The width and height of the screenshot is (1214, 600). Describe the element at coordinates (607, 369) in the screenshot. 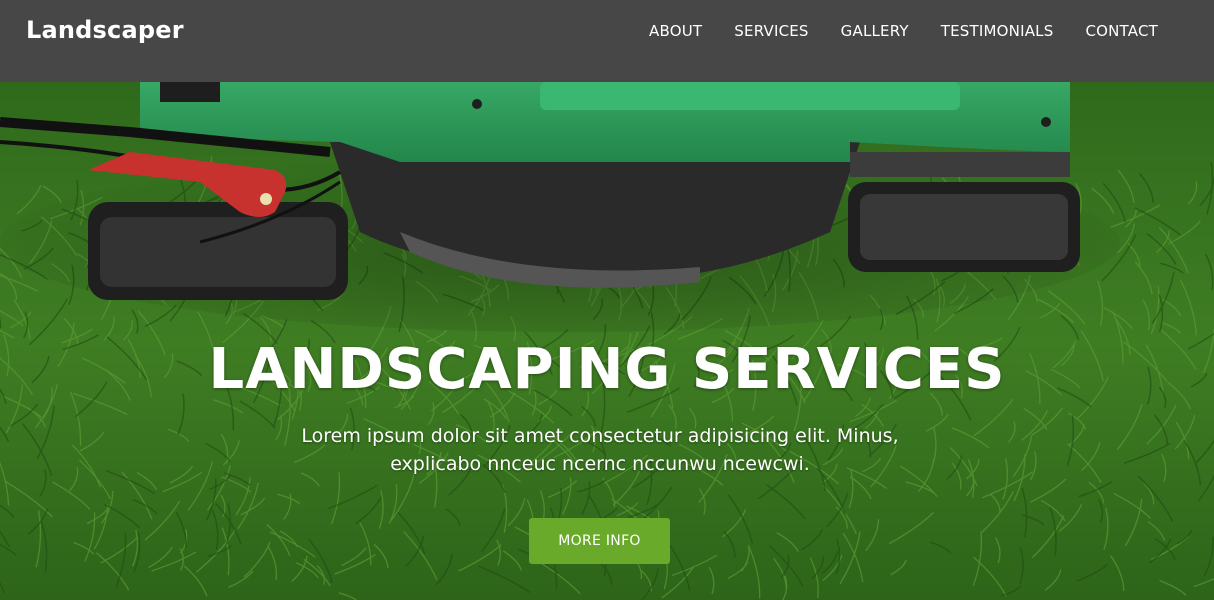

I see `hero-title: LANDSCAPING SERVICES` at that location.